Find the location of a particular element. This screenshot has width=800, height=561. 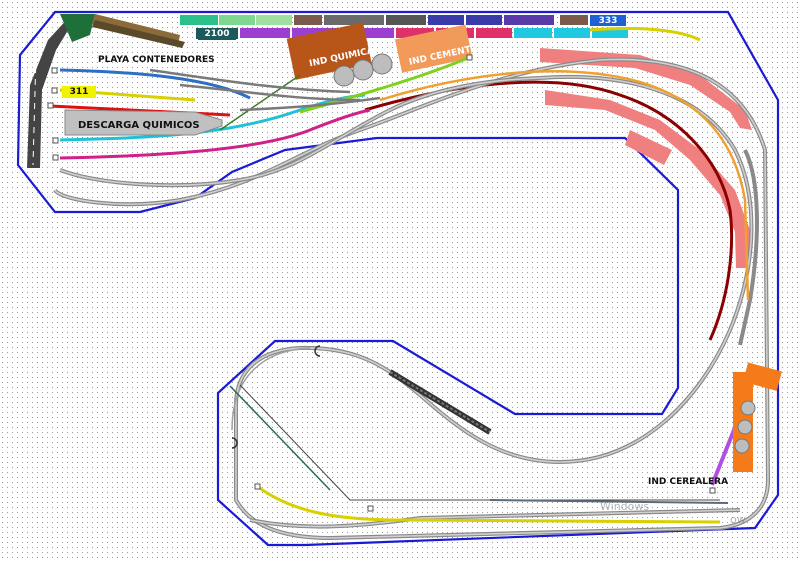

rolling-stock-top is located at coordinates (404, 27).